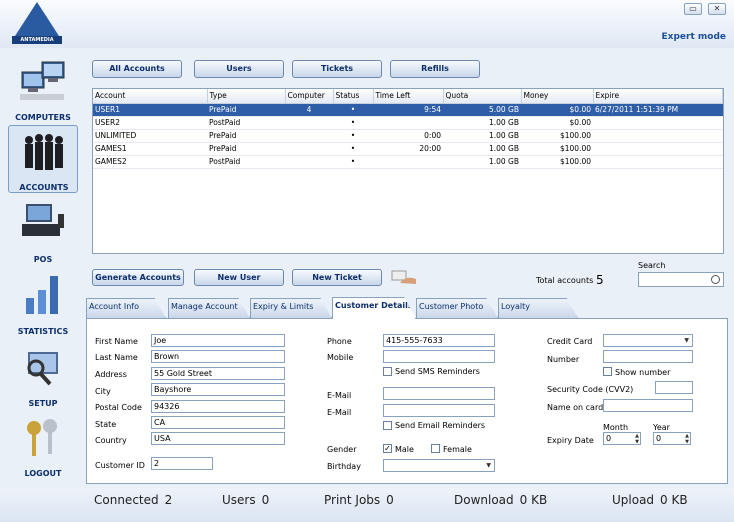 This screenshot has width=734, height=522. Describe the element at coordinates (111, 440) in the screenshot. I see `country-label: Country` at that location.